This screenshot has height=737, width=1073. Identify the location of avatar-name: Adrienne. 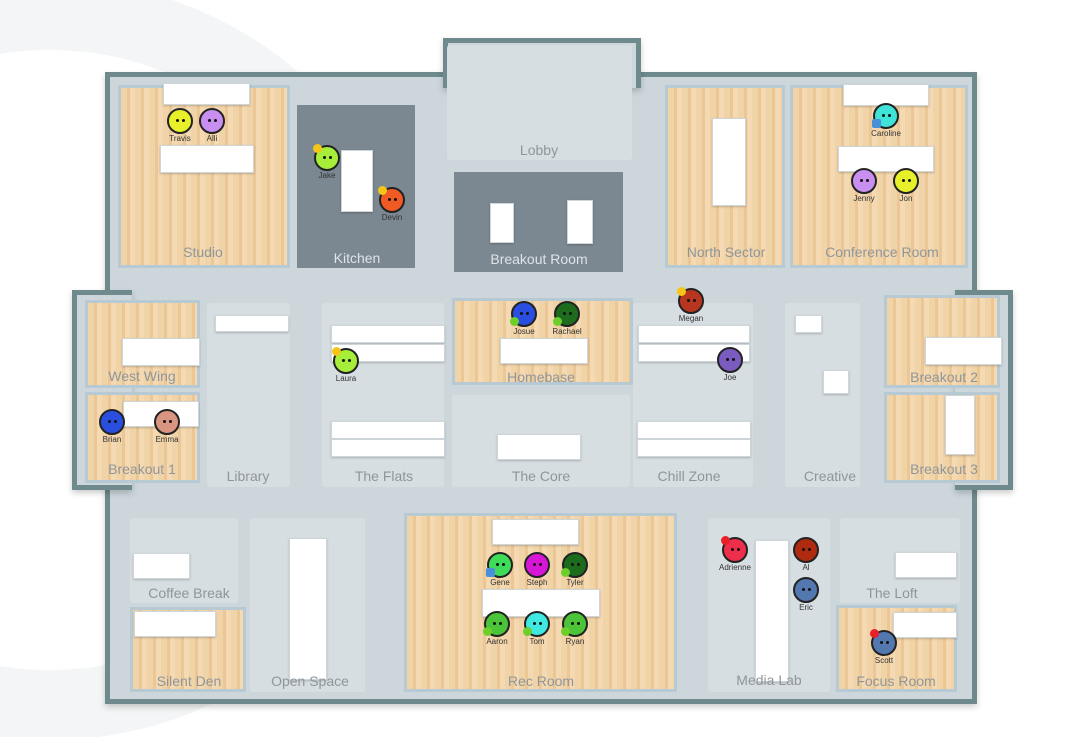
(735, 567).